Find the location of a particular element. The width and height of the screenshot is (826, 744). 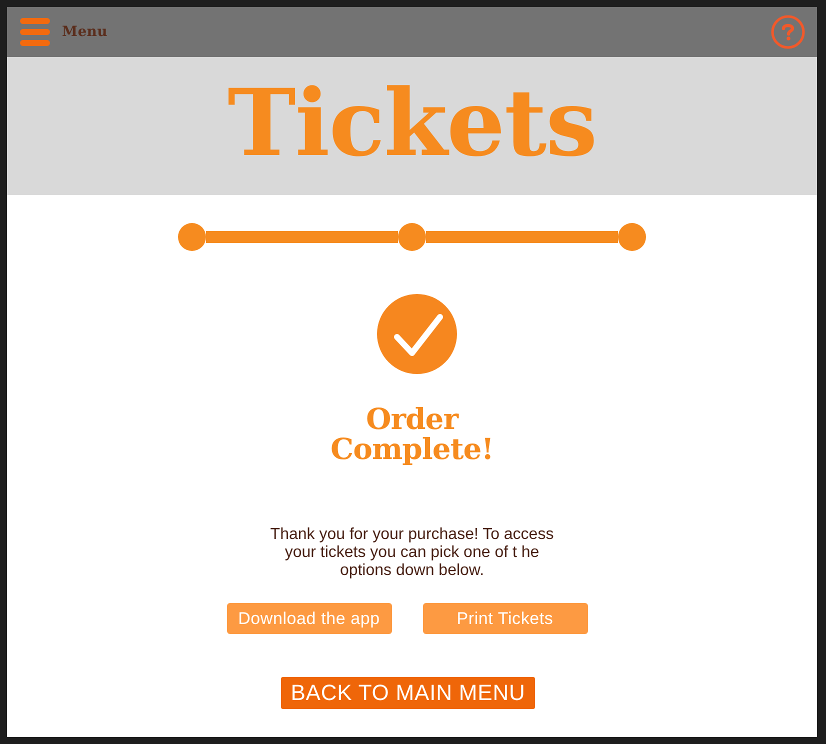

help-icon is located at coordinates (788, 32).